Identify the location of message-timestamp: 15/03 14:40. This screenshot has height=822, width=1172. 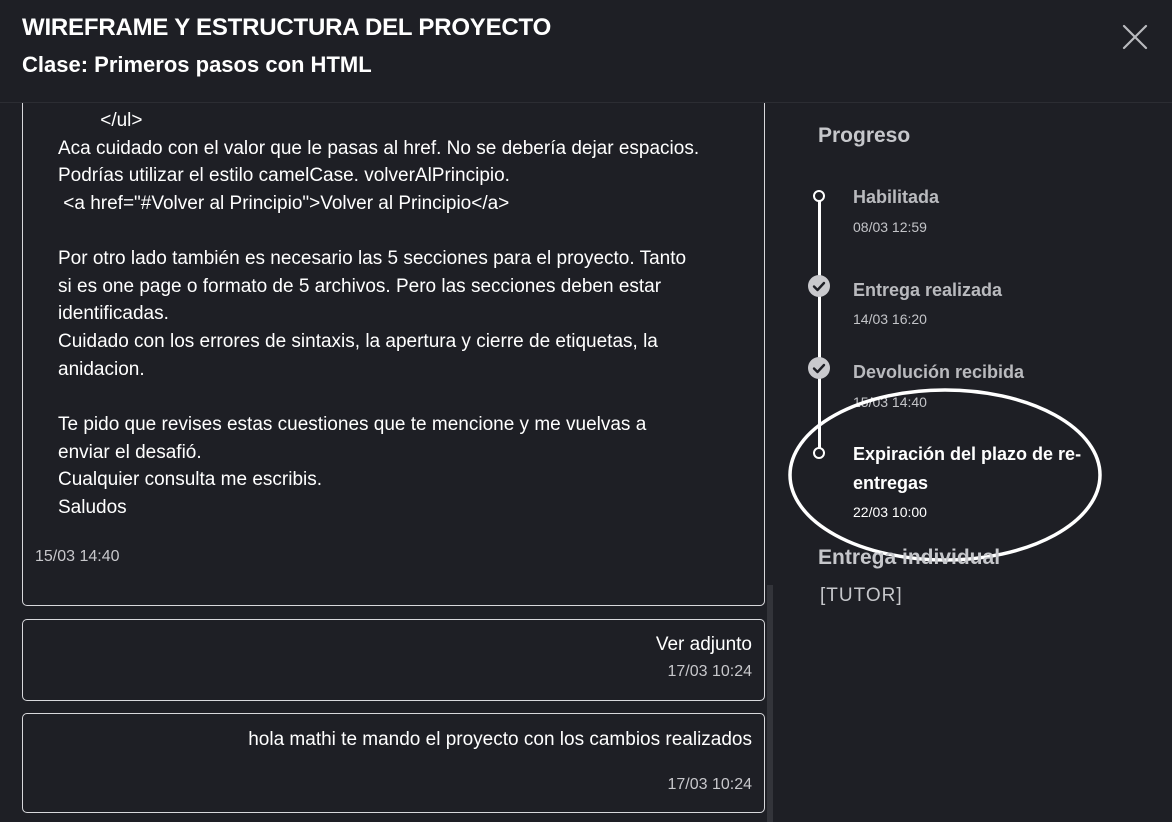
(77, 556).